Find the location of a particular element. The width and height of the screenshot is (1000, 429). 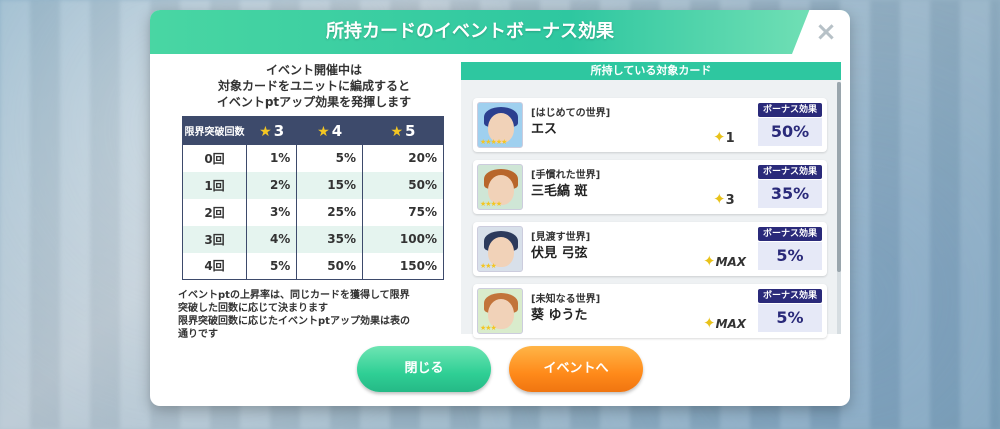

rarity-stars: ★★★★ is located at coordinates (491, 204).